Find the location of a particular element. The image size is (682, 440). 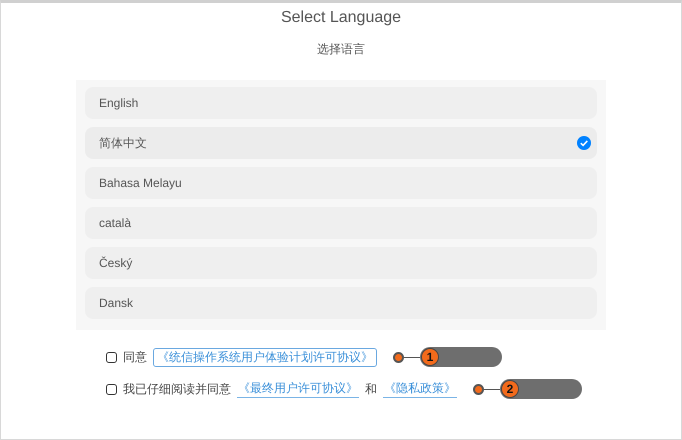

agreement-link: 《统信操作系统用户体验计划许可协议》 is located at coordinates (265, 357).